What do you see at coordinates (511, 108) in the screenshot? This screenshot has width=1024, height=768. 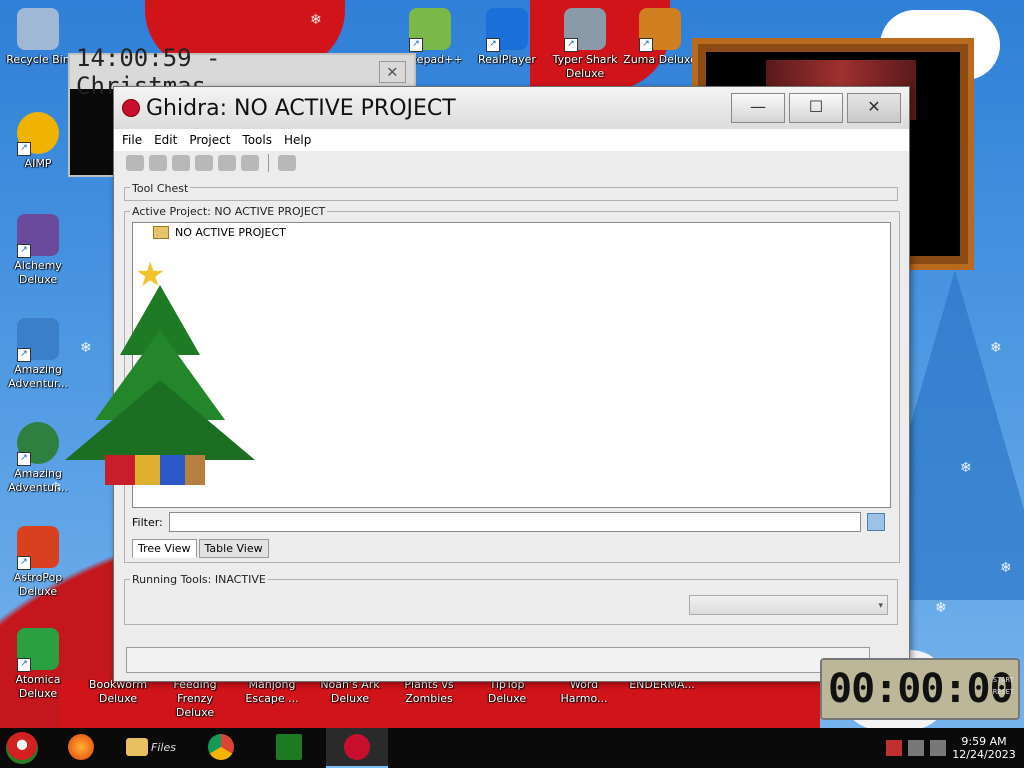 I see `ghidra-titlebar: Ghidra: NO ACTIVE PROJECT — ☐ ✕` at bounding box center [511, 108].